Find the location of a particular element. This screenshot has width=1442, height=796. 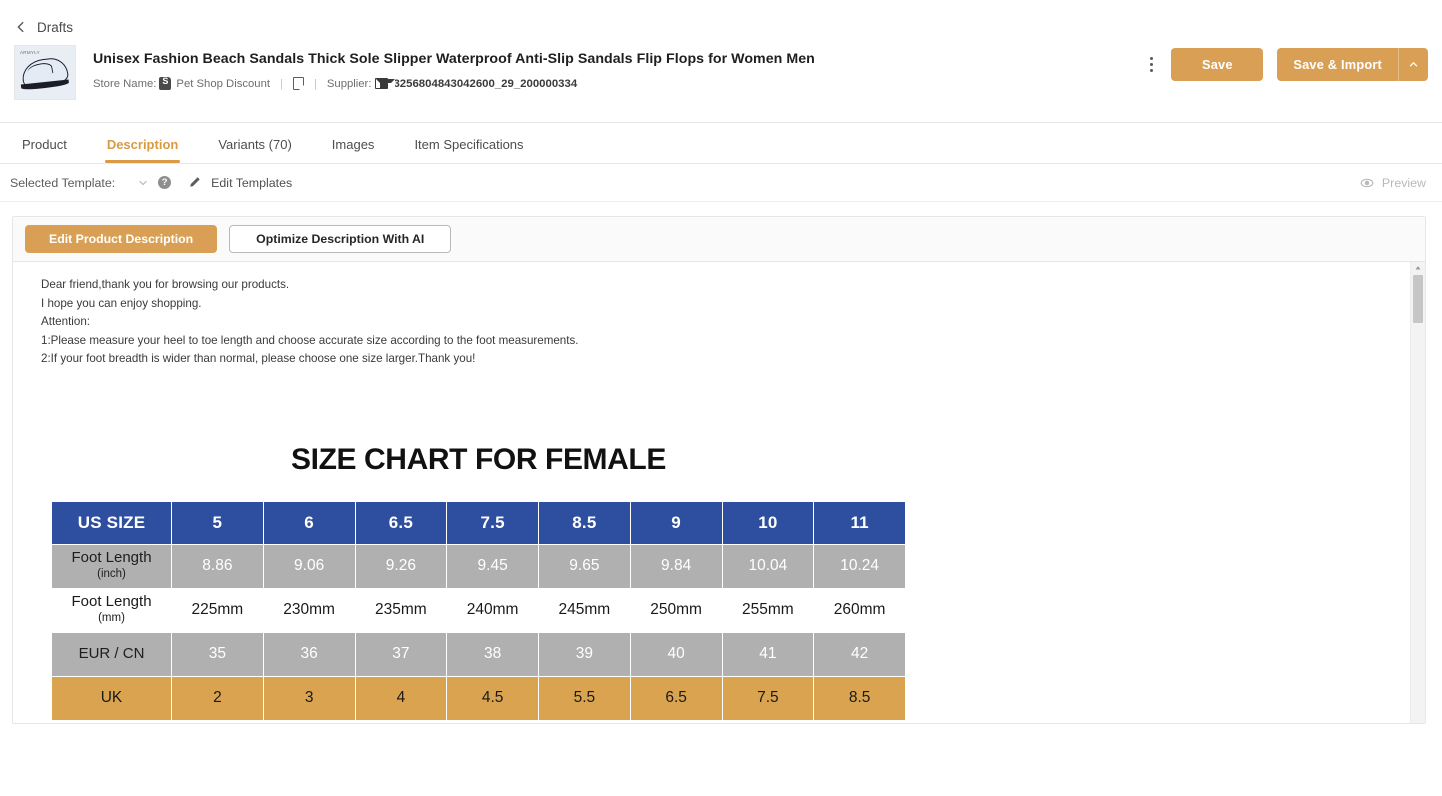

table-cell: 260mm is located at coordinates (859, 610).